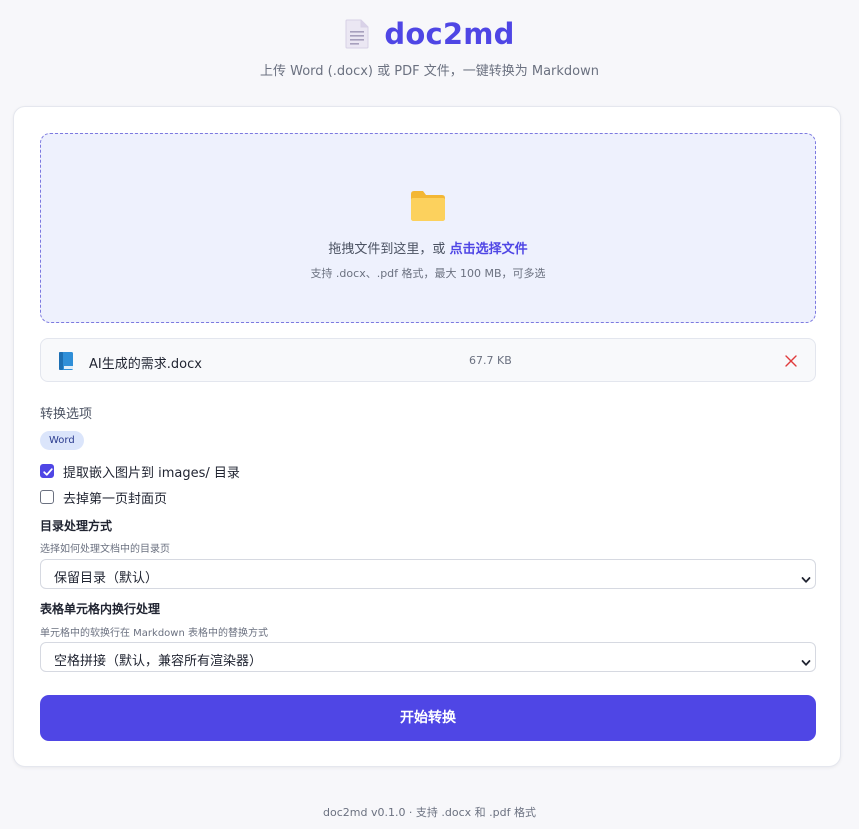 Image resolution: width=859 pixels, height=829 pixels. What do you see at coordinates (100, 609) in the screenshot?
I see `table-breaks-label: 表格单元格内换行处理` at bounding box center [100, 609].